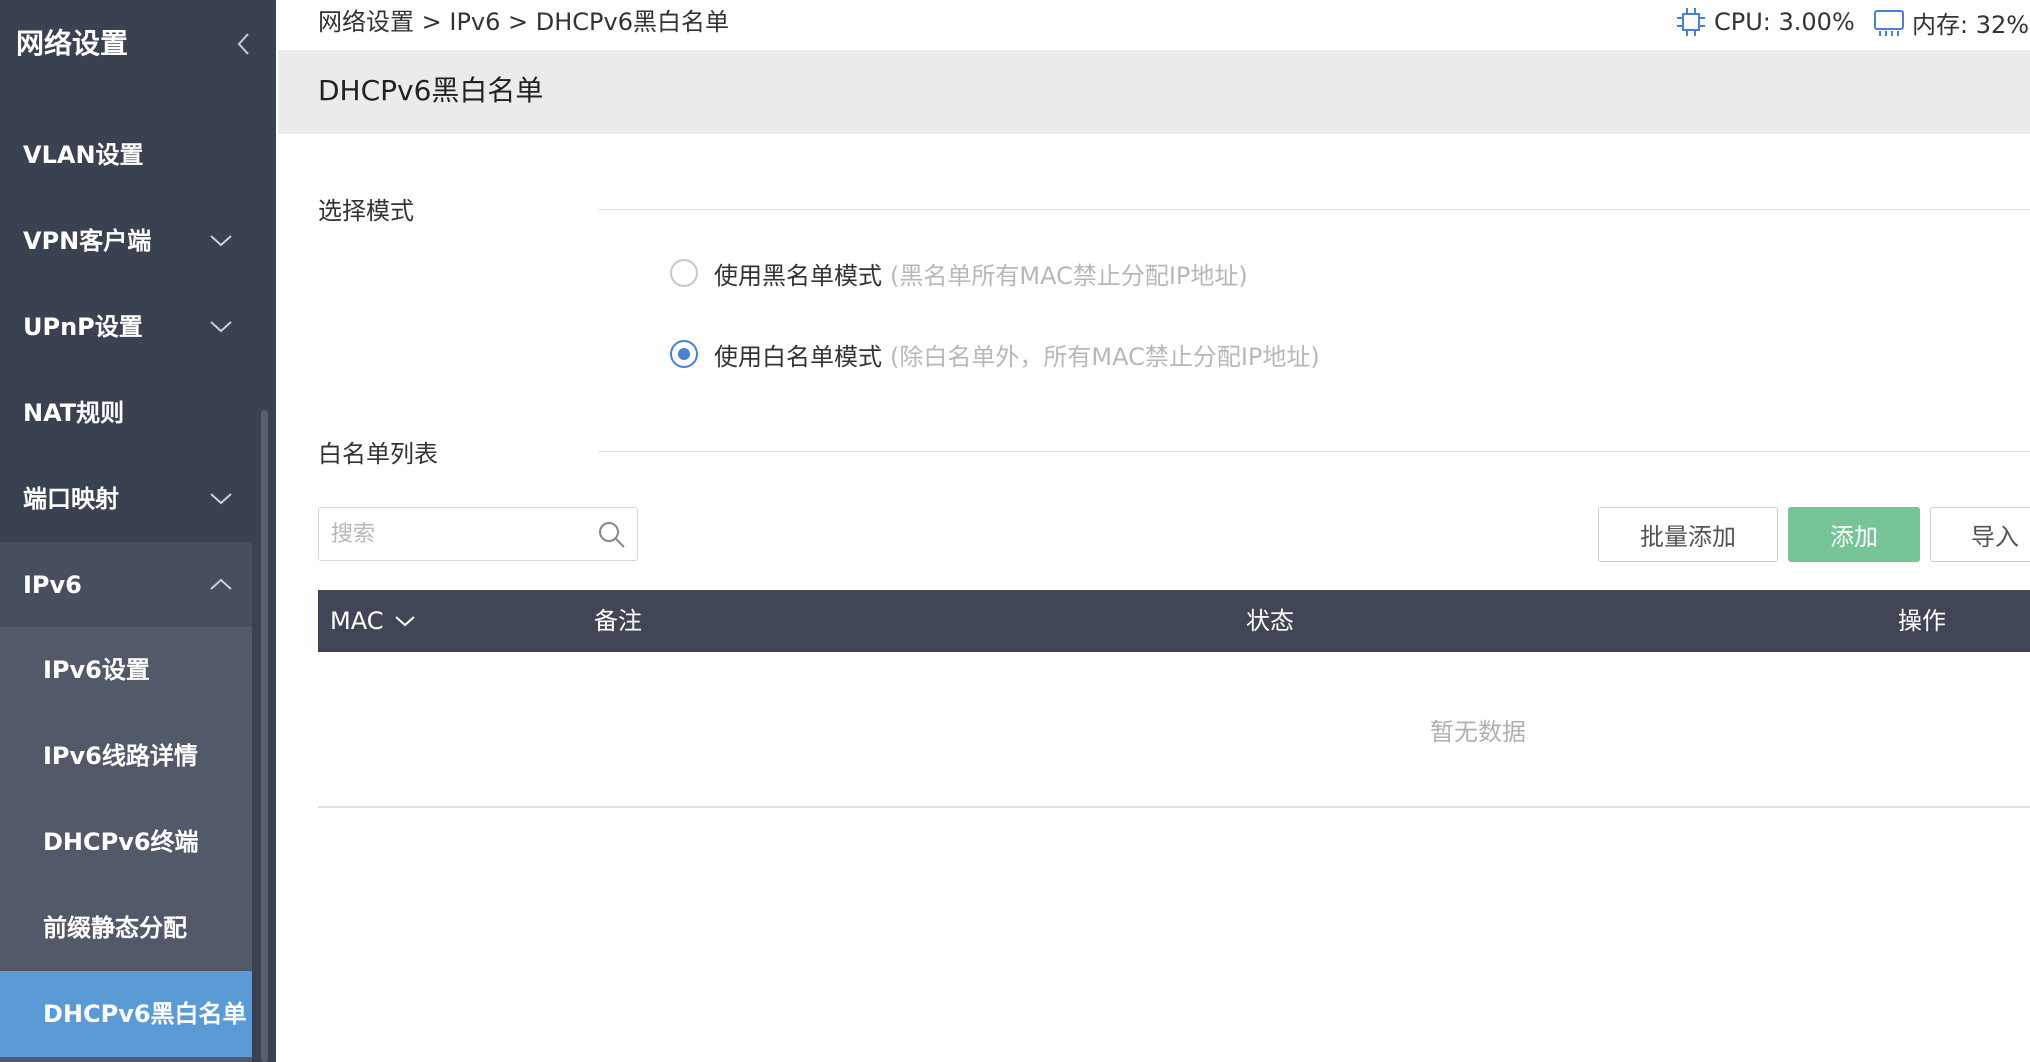 The height and width of the screenshot is (1062, 2030). I want to click on whitelist-mode-option: 使用白名单模式 (除白名单外，所有MAC禁止分配IP地址), so click(995, 354).